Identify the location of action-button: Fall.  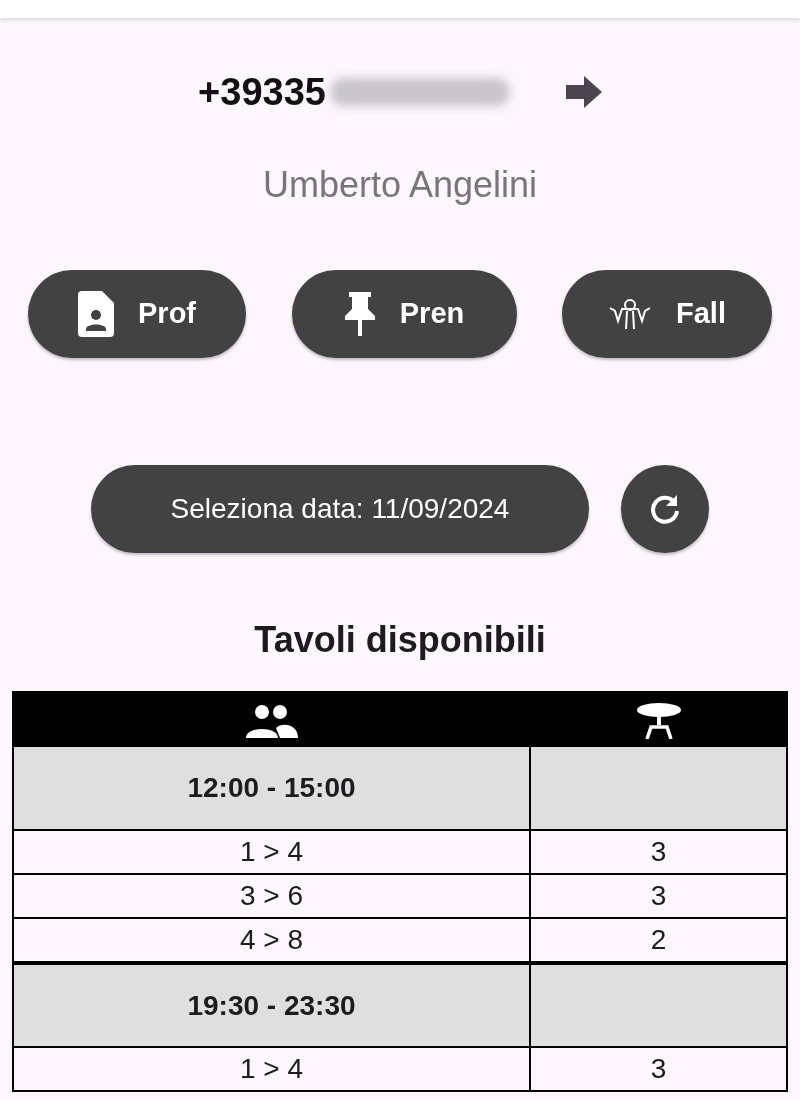
(667, 314).